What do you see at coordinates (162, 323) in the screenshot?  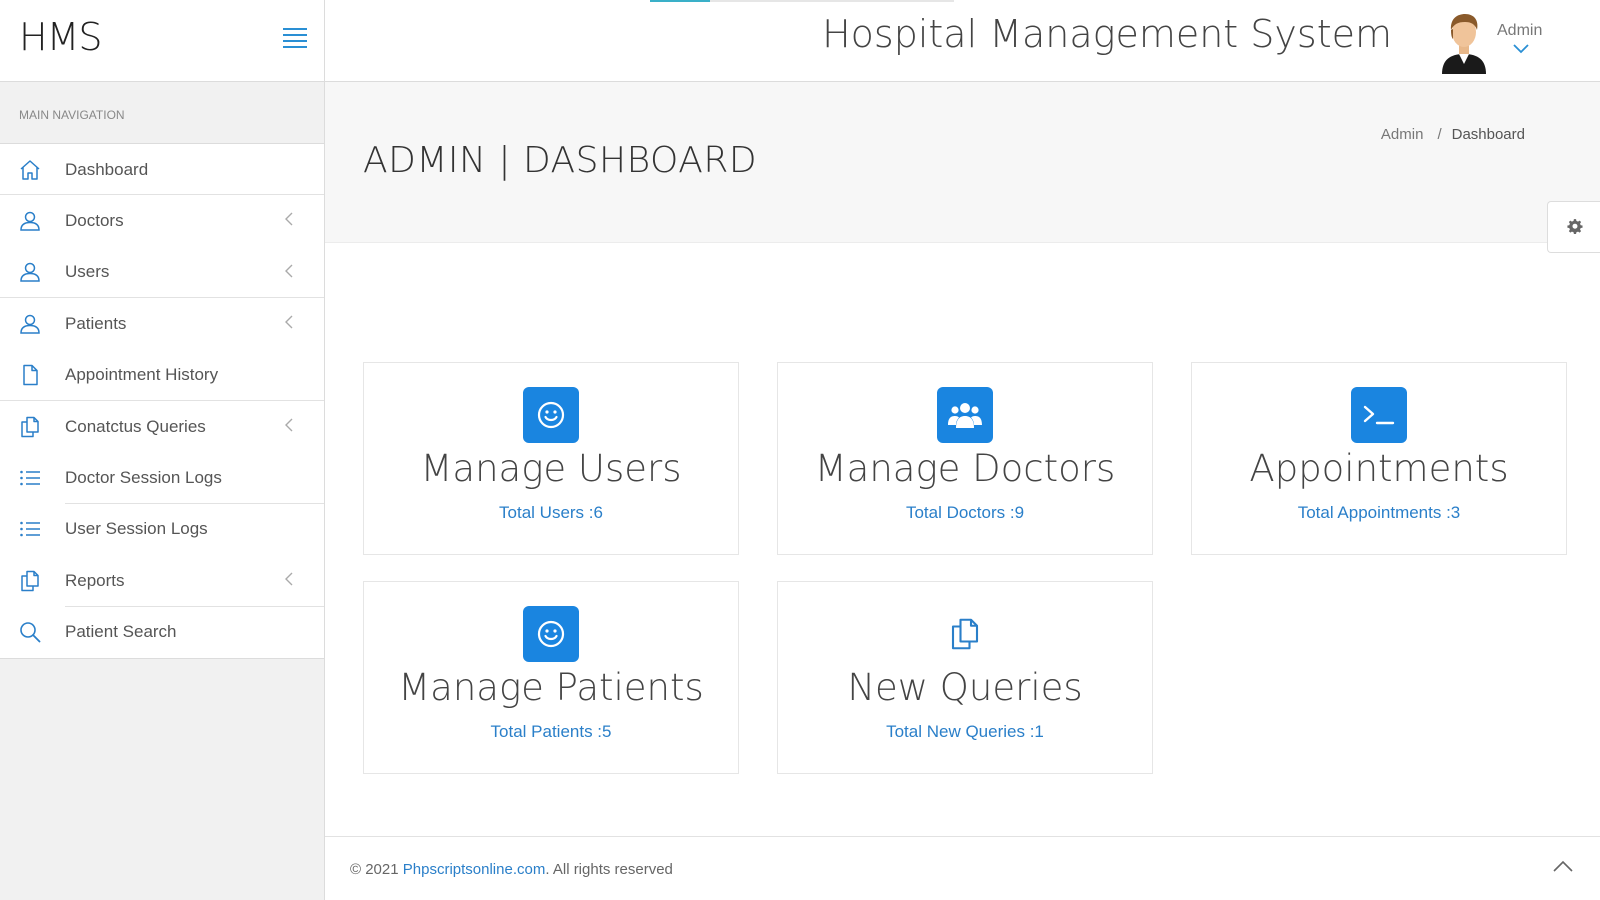 I see `sidebar-item-patients: Patients` at bounding box center [162, 323].